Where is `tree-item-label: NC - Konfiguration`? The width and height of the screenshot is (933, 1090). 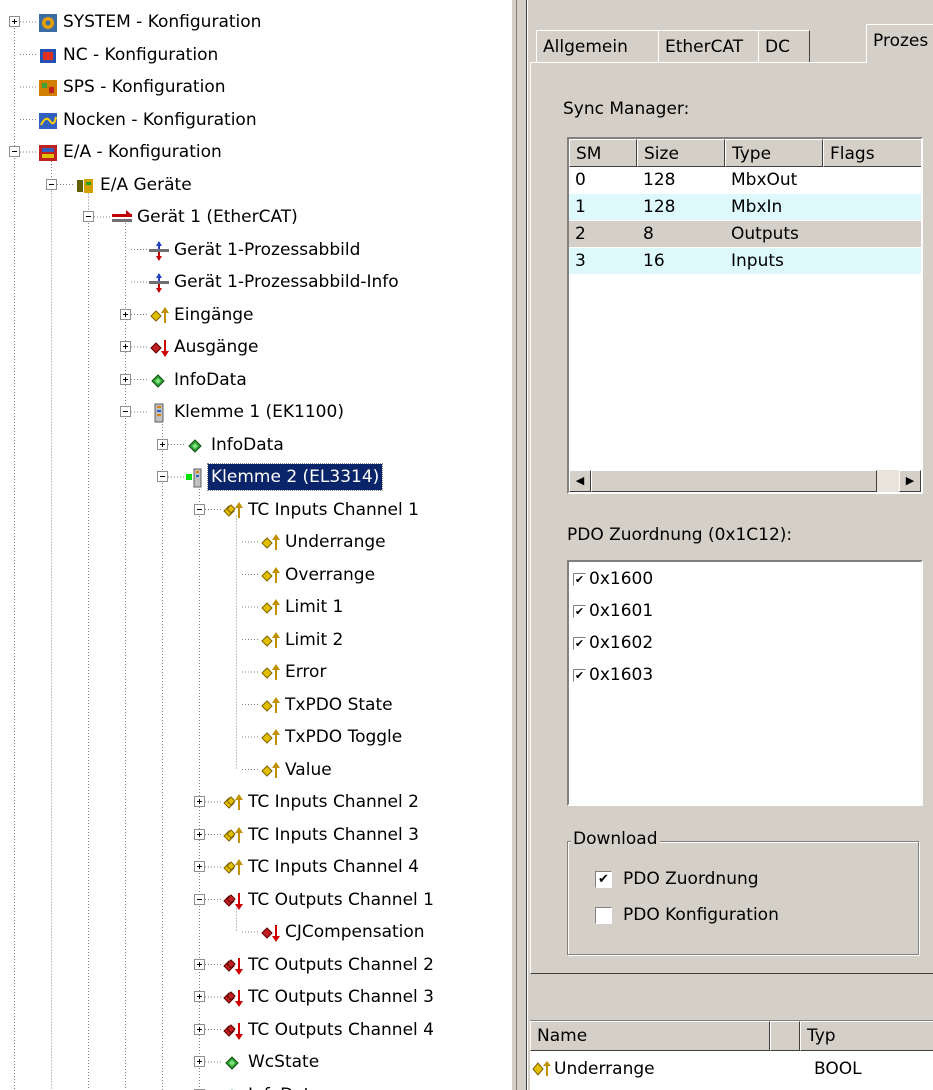 tree-item-label: NC - Konfiguration is located at coordinates (141, 54).